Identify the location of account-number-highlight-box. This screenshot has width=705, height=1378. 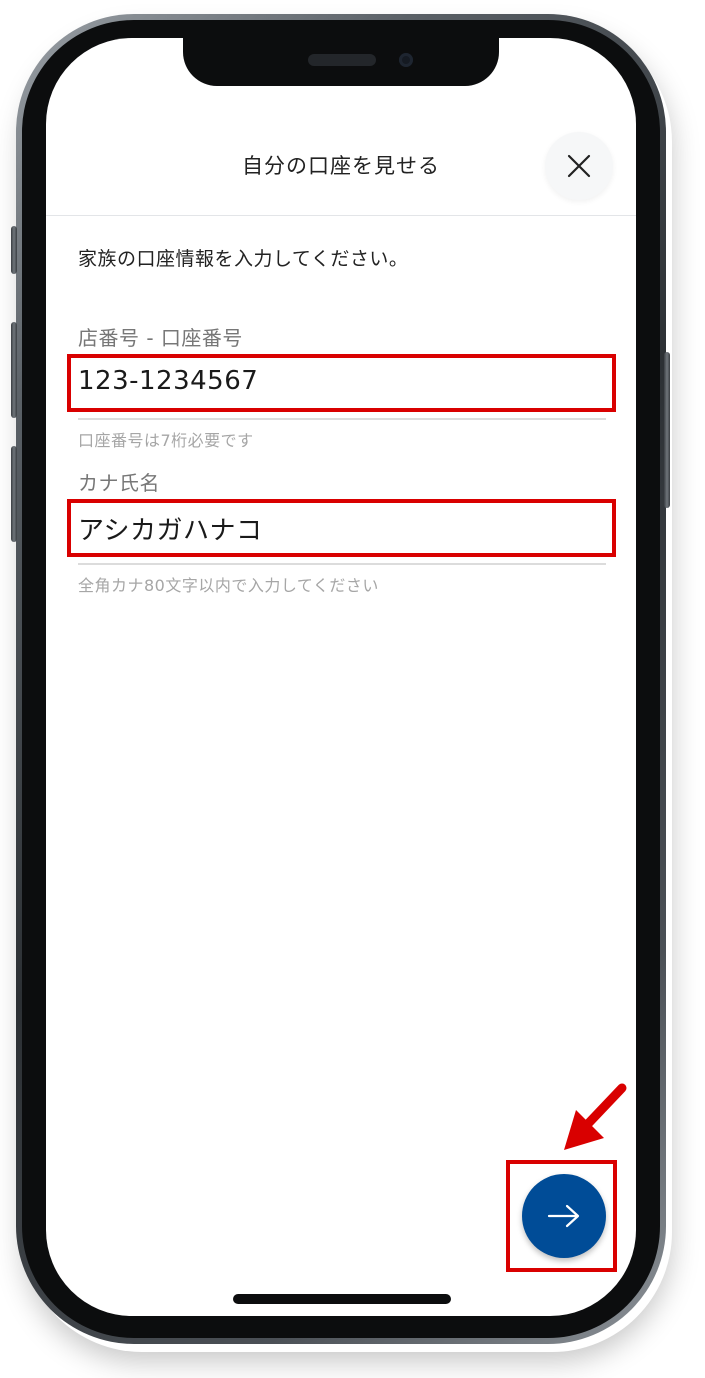
(341, 383).